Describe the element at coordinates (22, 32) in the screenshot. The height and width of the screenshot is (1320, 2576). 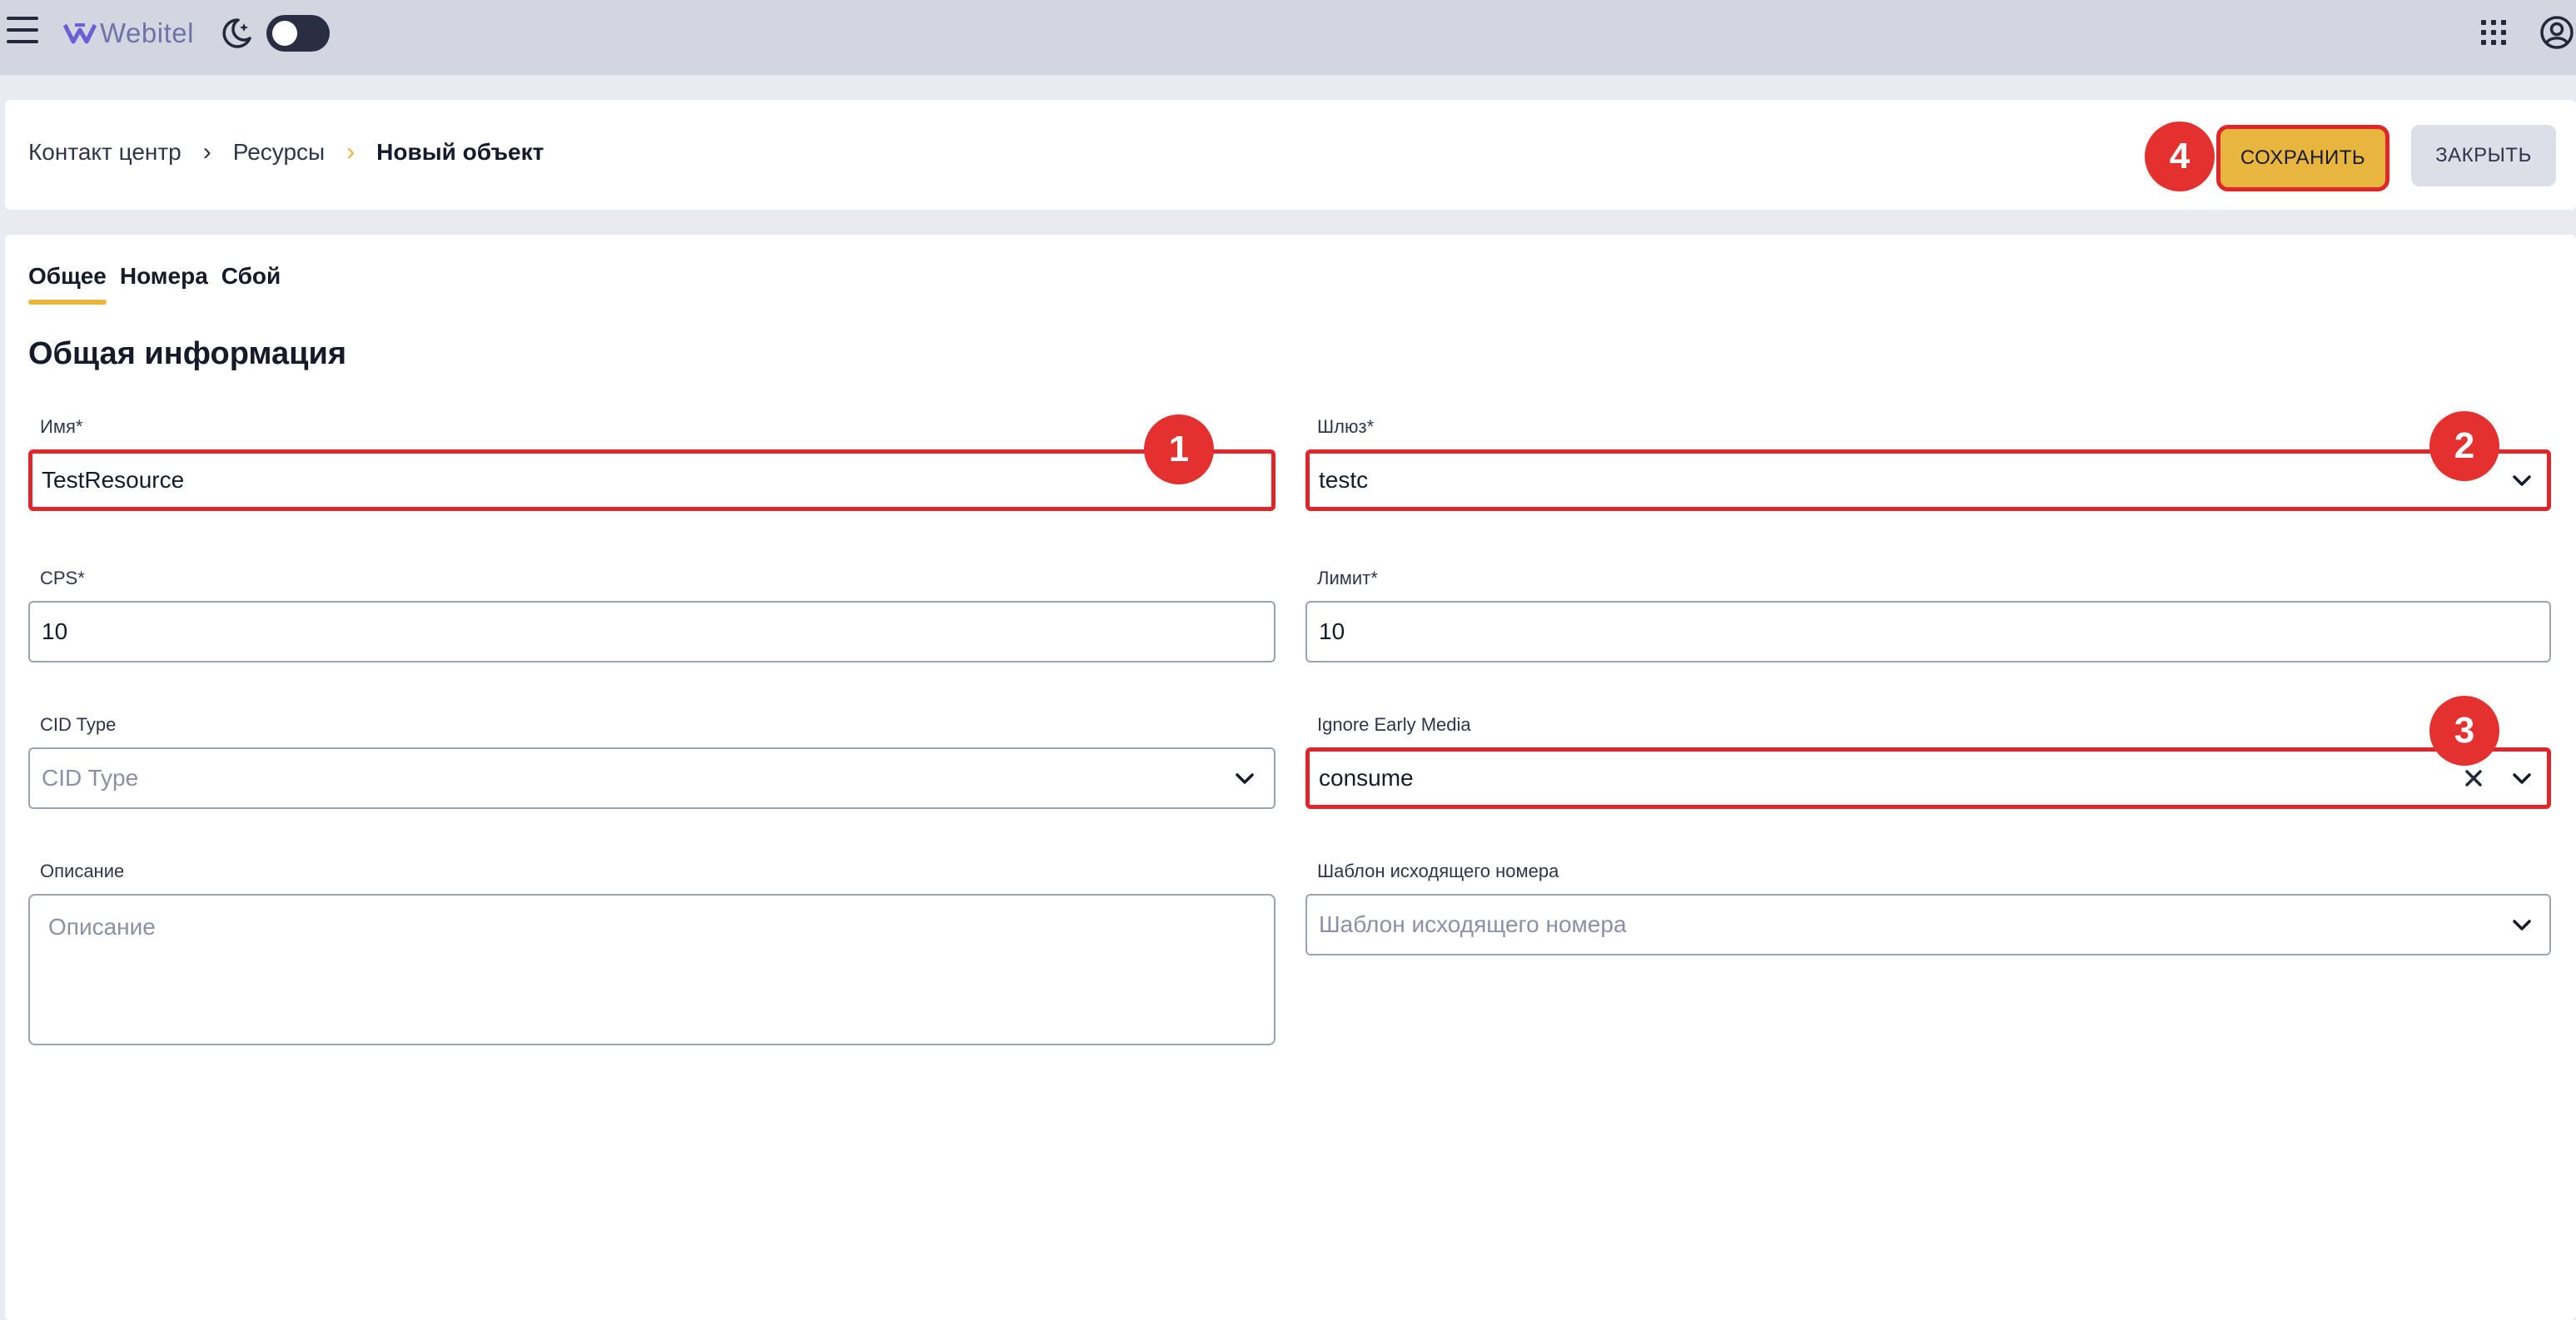
I see `menu-icon` at that location.